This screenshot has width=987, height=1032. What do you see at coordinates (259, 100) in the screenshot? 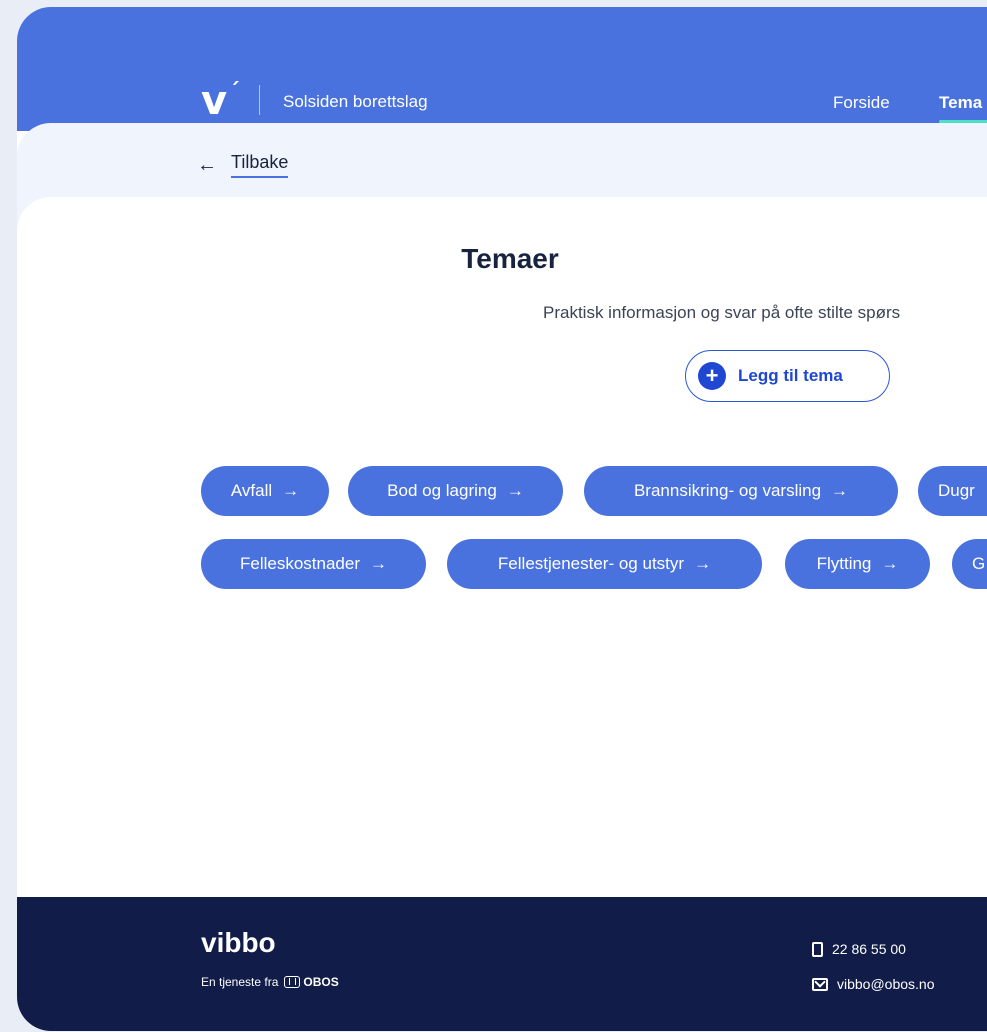
I see `header-divider` at bounding box center [259, 100].